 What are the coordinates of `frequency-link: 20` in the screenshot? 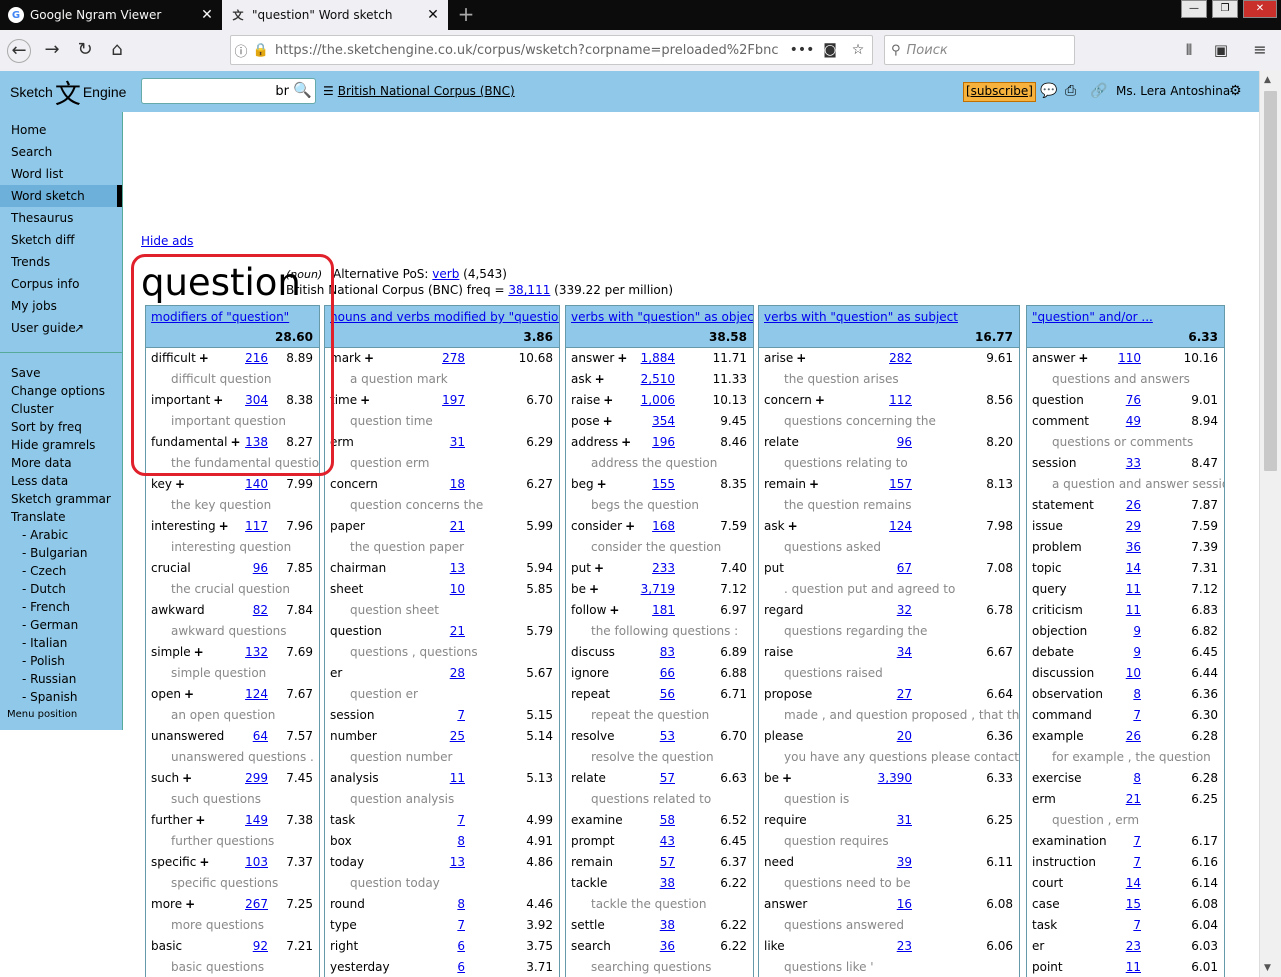 It's located at (890, 736).